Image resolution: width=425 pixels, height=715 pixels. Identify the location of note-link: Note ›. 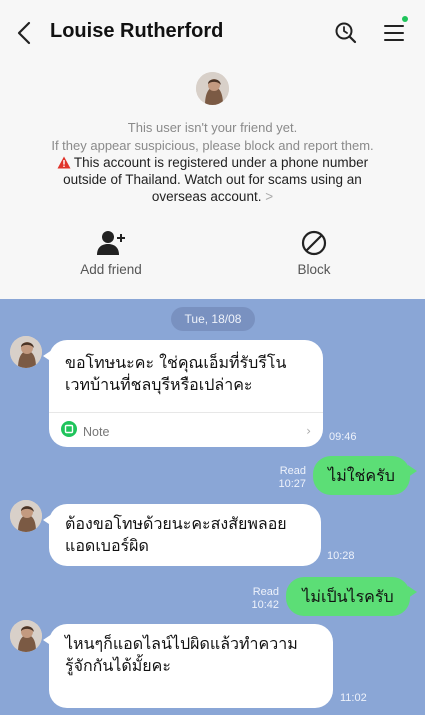
(186, 430).